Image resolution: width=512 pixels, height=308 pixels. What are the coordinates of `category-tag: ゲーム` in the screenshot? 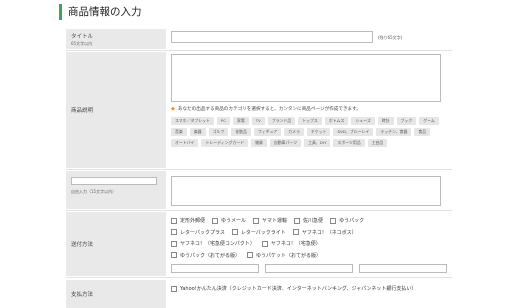 It's located at (429, 121).